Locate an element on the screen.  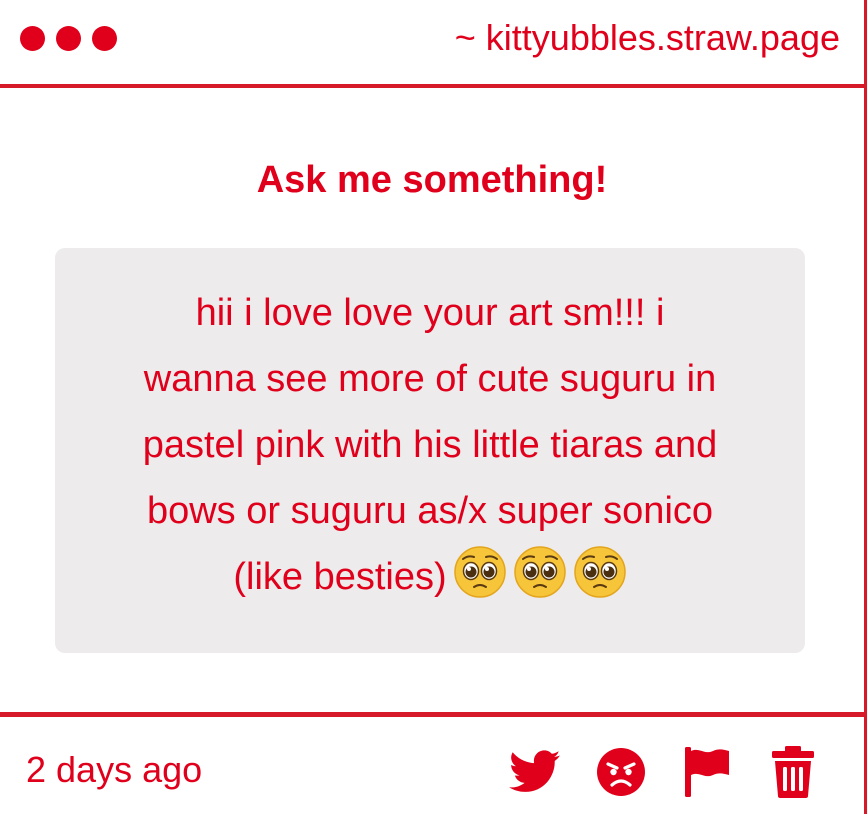
question-line: wanna see more of cute suguru in is located at coordinates (430, 379).